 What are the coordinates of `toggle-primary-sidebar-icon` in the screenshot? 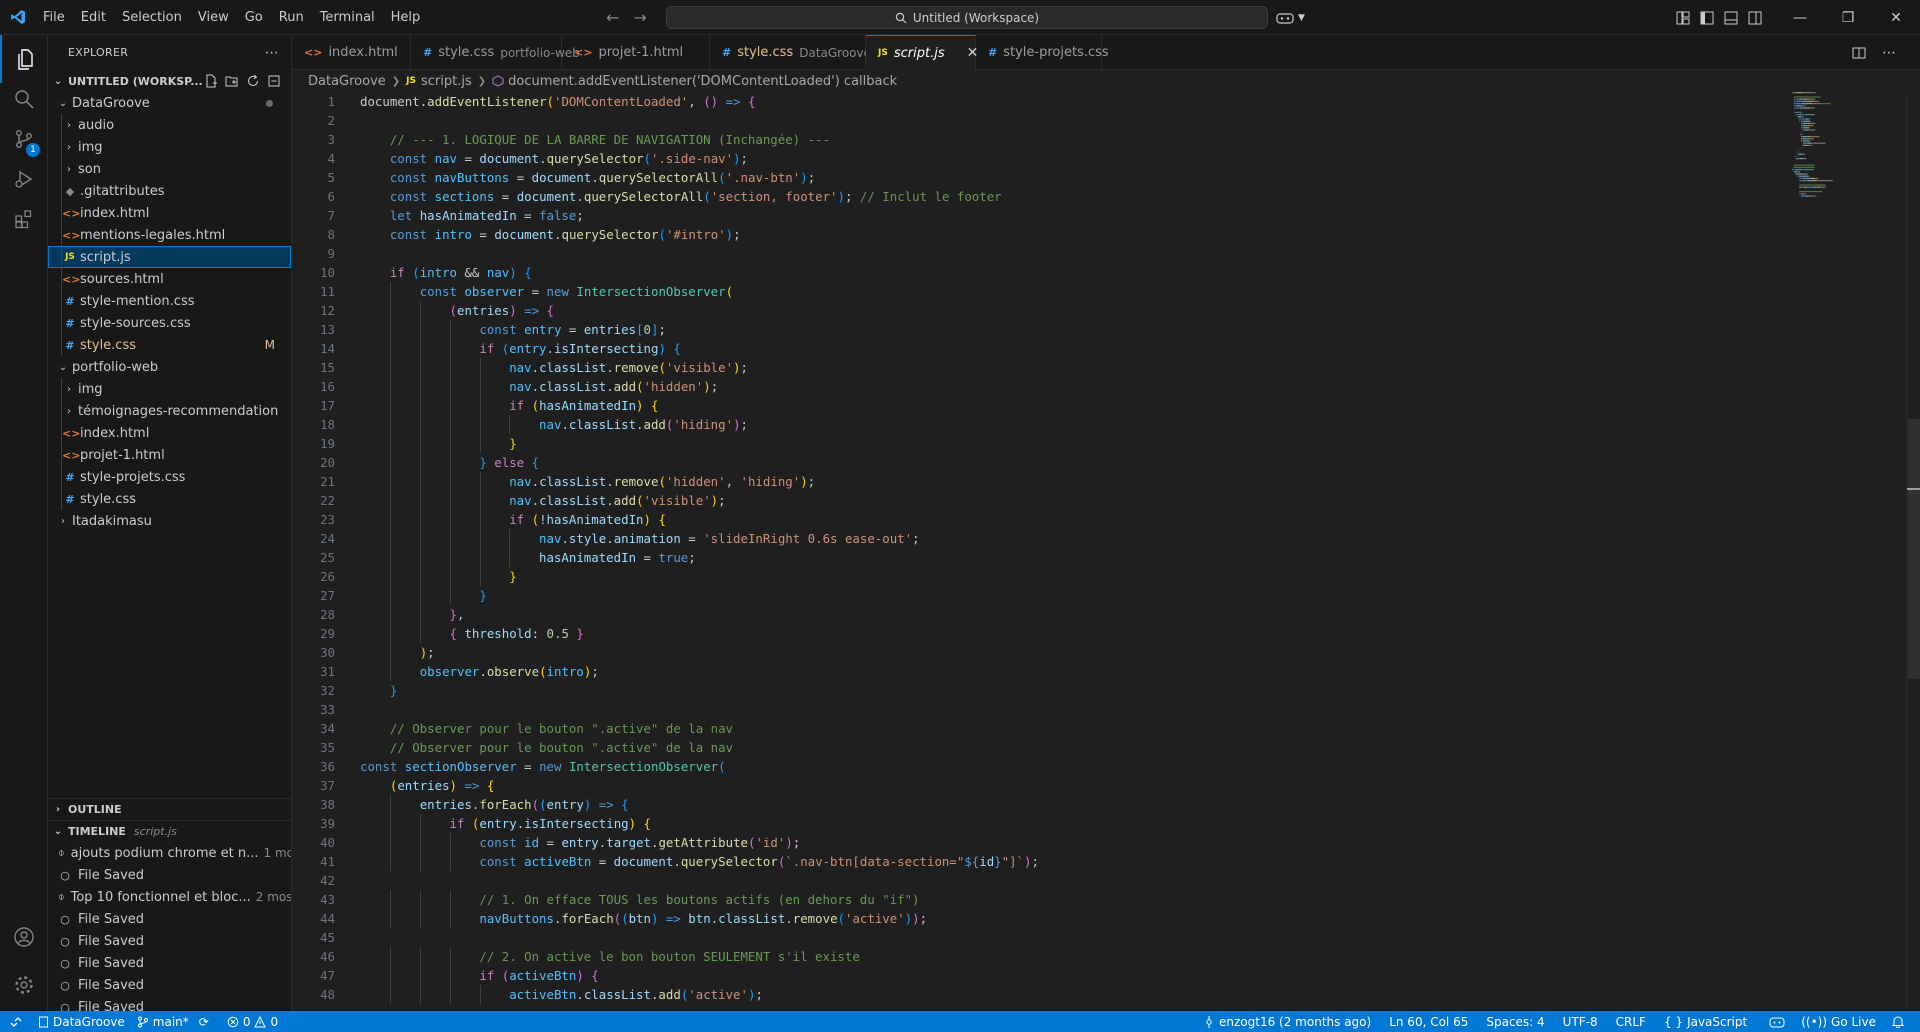 It's located at (1707, 18).